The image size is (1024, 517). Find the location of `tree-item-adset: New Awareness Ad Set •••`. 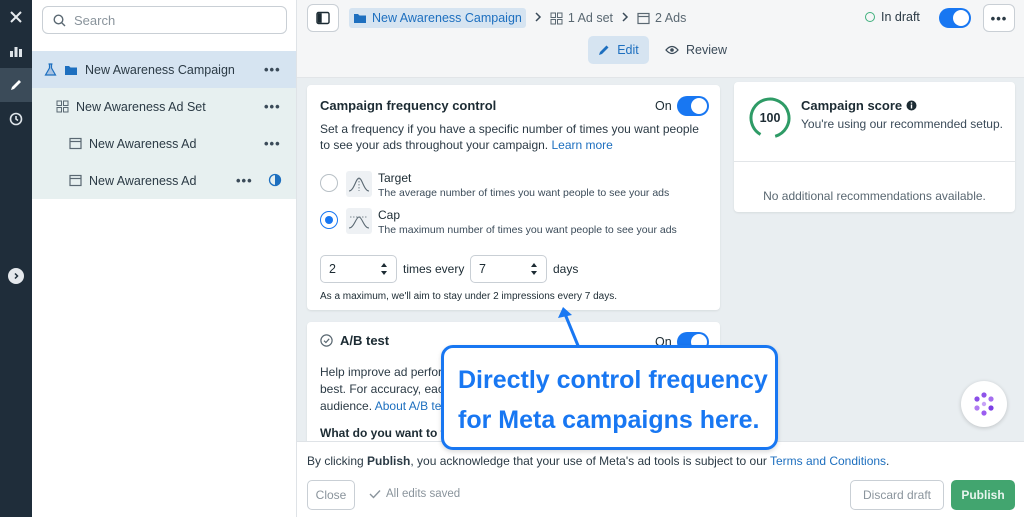

tree-item-adset: New Awareness Ad Set ••• is located at coordinates (164, 106).